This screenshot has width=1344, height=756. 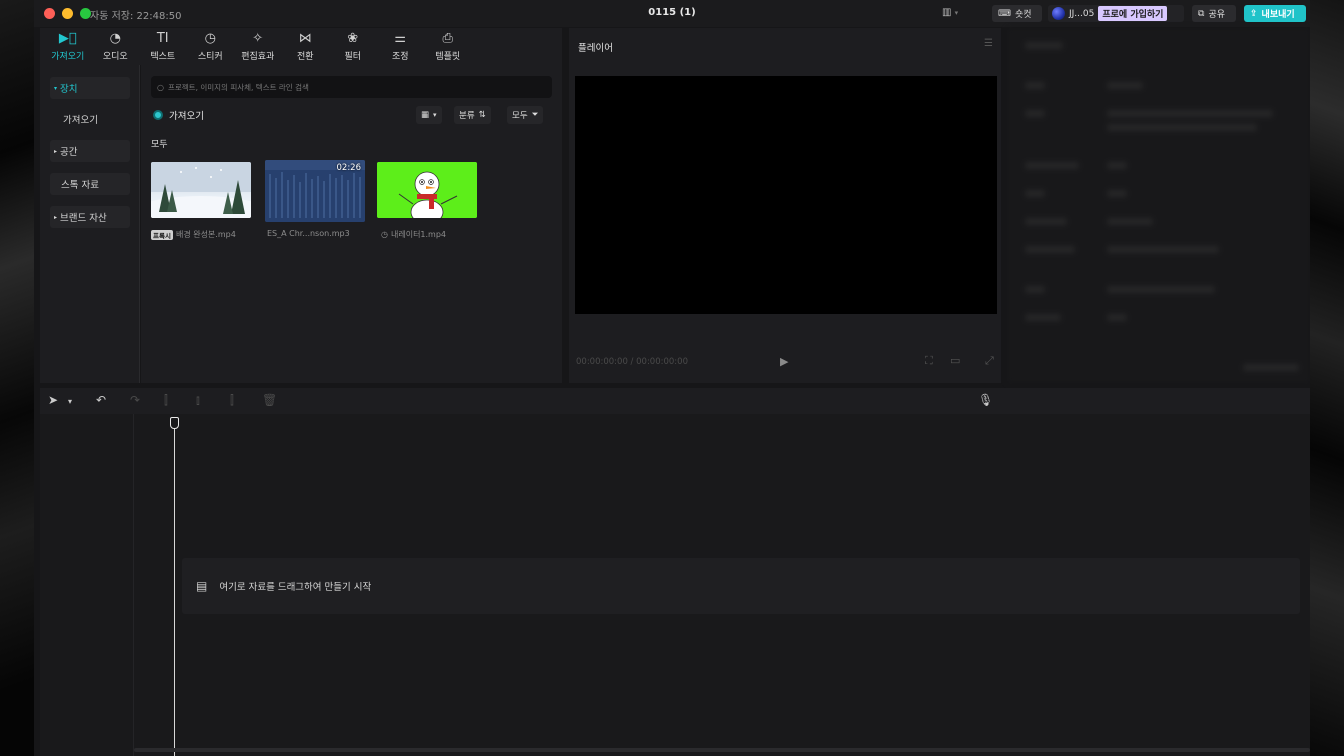 I want to click on shortcut-label: 숏컷, so click(x=1023, y=15).